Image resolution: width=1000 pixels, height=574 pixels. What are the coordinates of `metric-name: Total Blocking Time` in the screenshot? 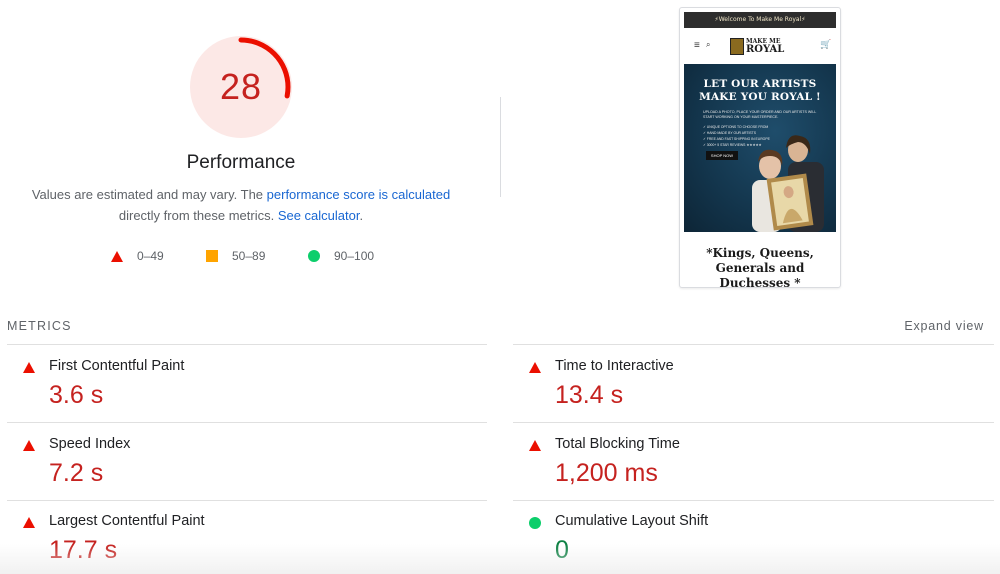 It's located at (617, 444).